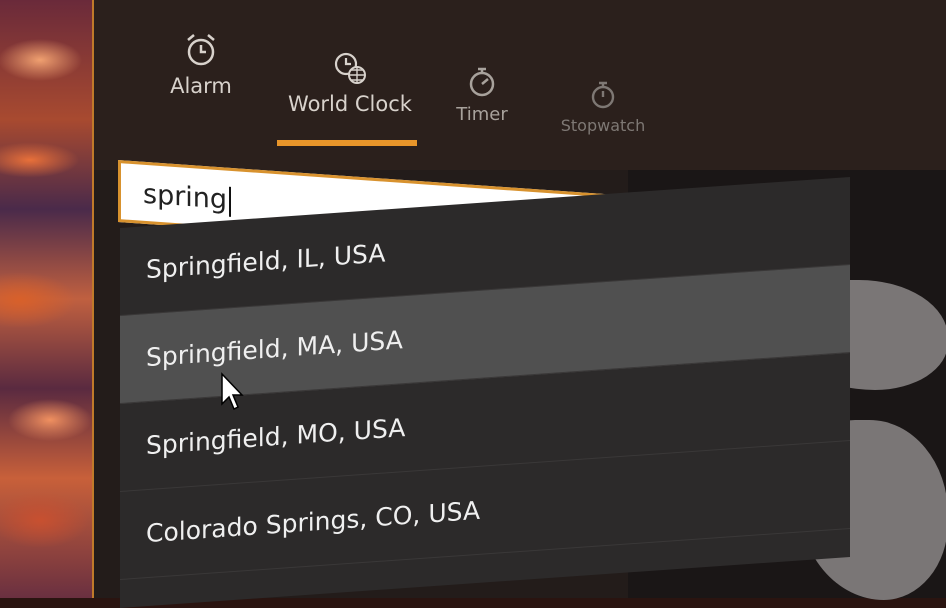 This screenshot has height=608, width=946. I want to click on nav-stopwatch: Stopwatch, so click(603, 107).